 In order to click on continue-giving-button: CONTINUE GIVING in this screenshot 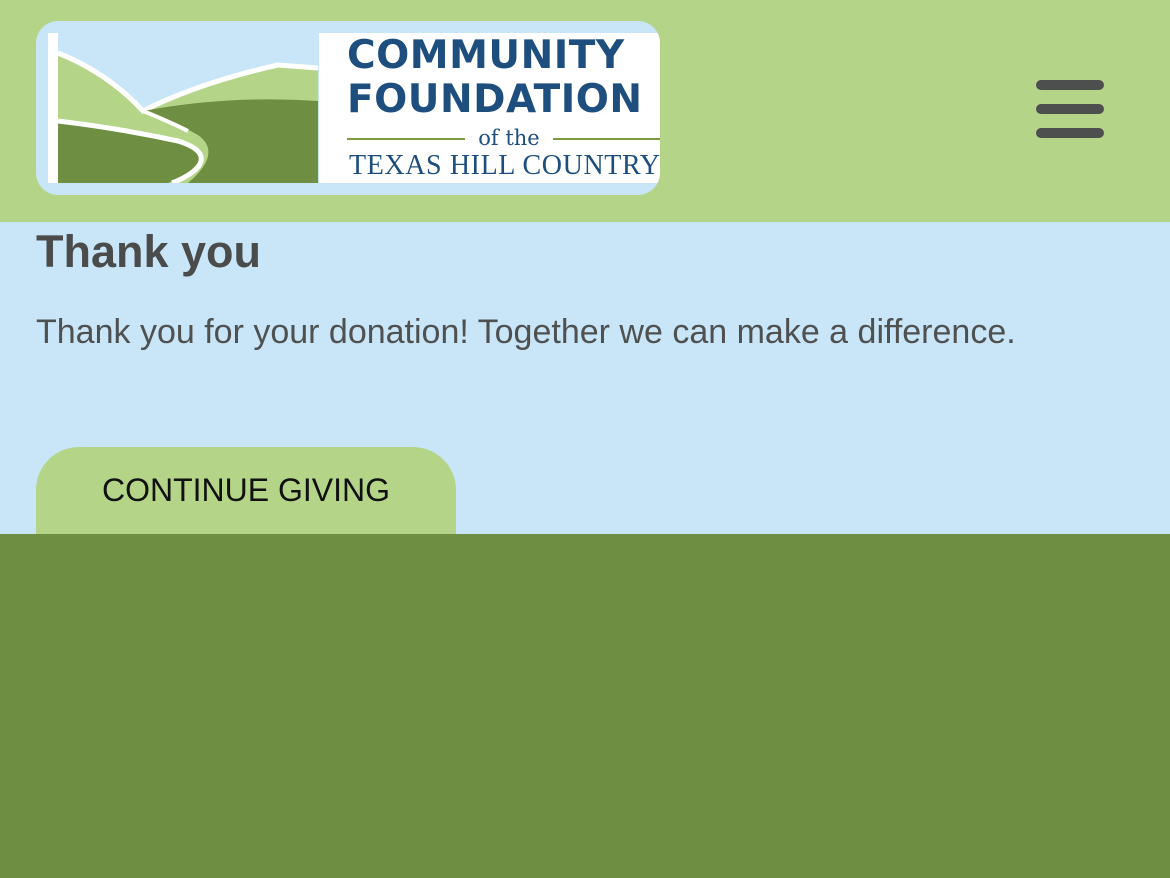, I will do `click(246, 490)`.